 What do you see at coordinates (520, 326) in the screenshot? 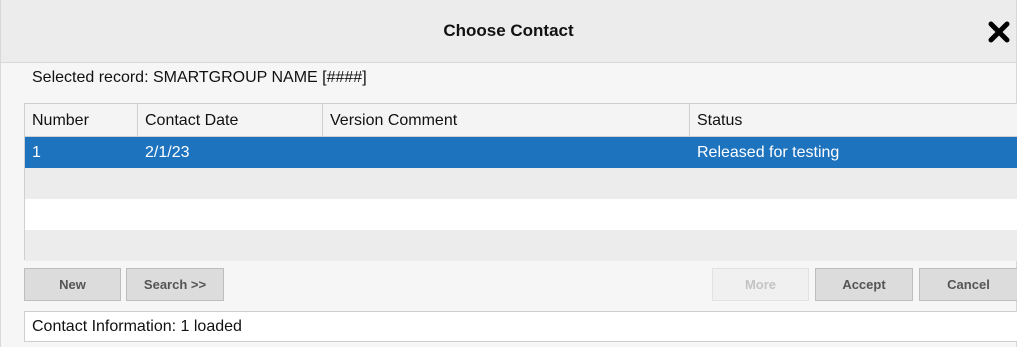
I see `status-bar: Contact Information: 1 loaded` at bounding box center [520, 326].